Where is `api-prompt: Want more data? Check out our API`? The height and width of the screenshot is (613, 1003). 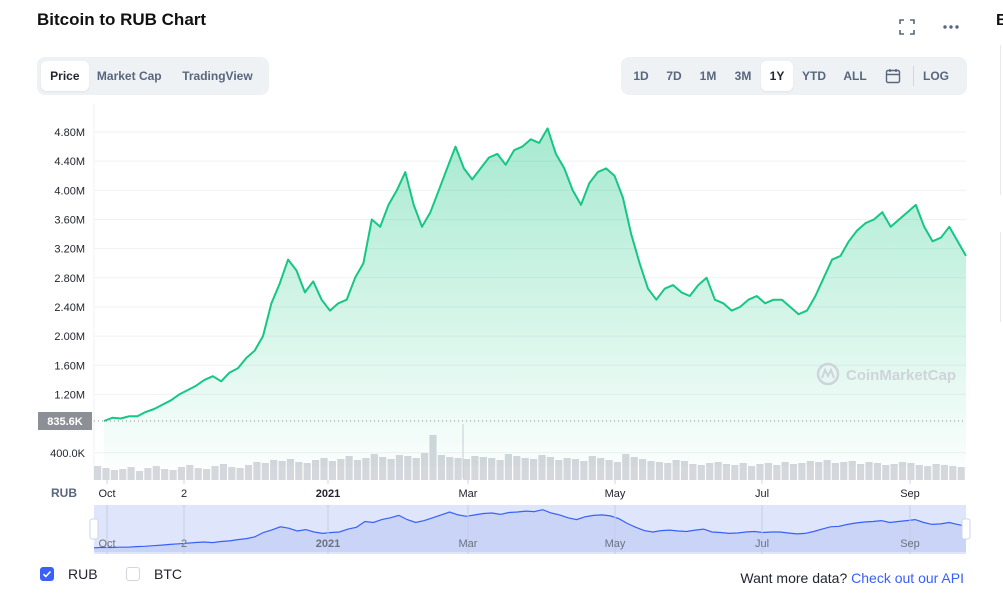
api-prompt: Want more data? Check out our API is located at coordinates (852, 578).